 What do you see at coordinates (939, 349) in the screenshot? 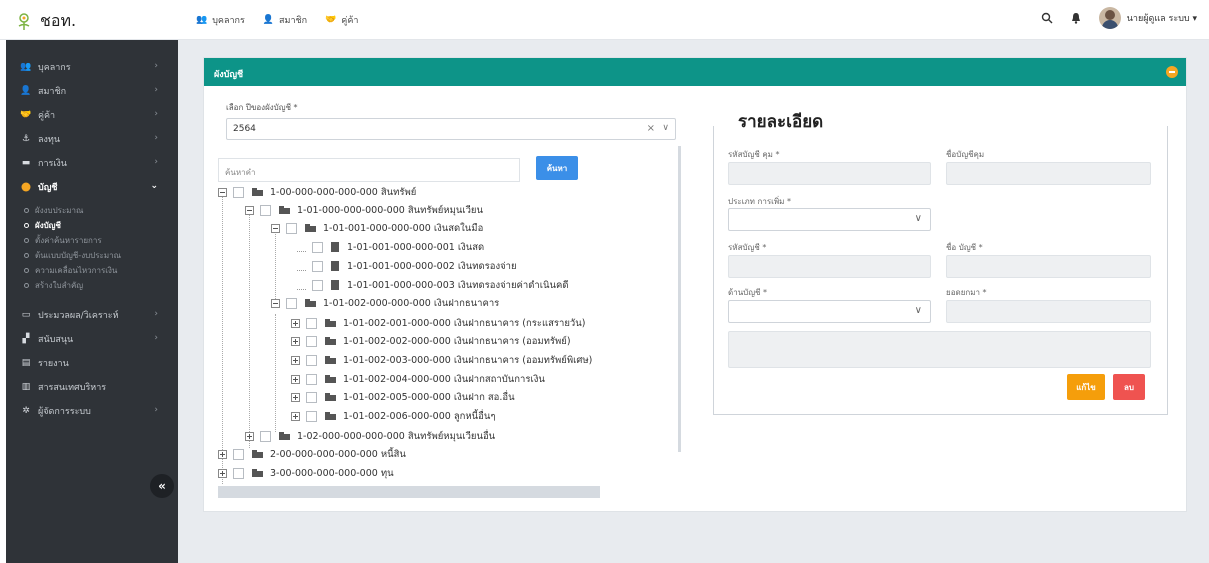
I see `description-textarea` at bounding box center [939, 349].